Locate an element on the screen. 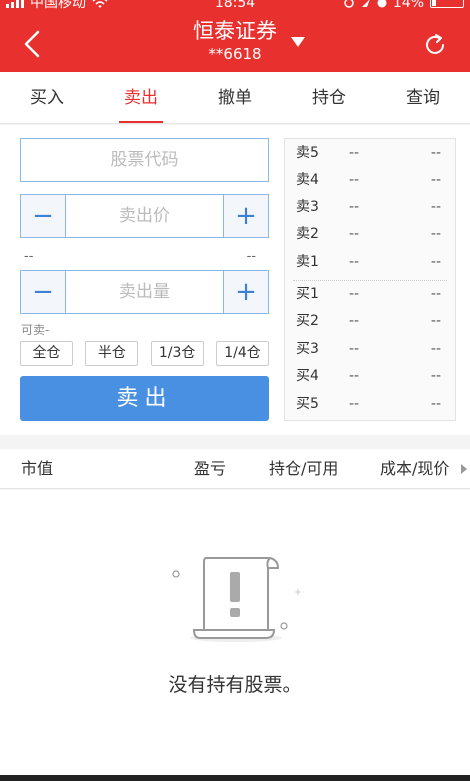  quantity-increase-button: + is located at coordinates (245, 292).